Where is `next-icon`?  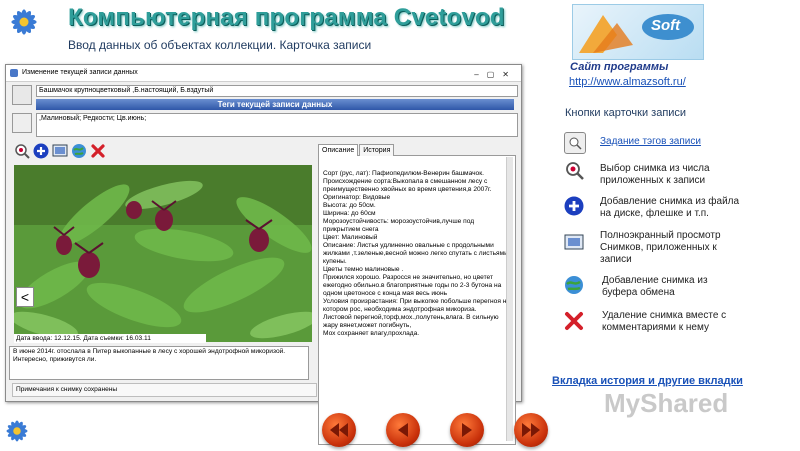 next-icon is located at coordinates (467, 430).